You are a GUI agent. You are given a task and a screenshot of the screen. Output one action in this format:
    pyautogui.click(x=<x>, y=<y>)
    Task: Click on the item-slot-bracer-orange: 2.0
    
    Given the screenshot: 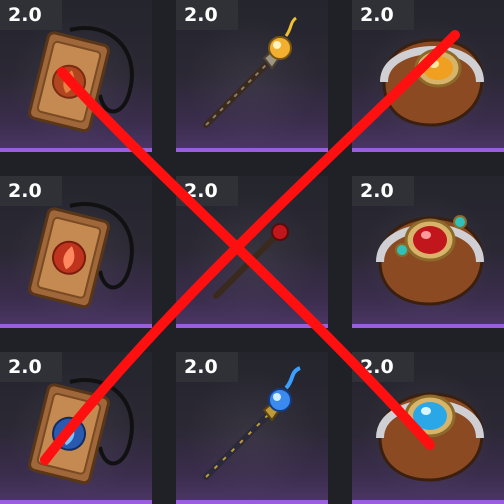 What is the action you would take?
    pyautogui.click(x=428, y=76)
    